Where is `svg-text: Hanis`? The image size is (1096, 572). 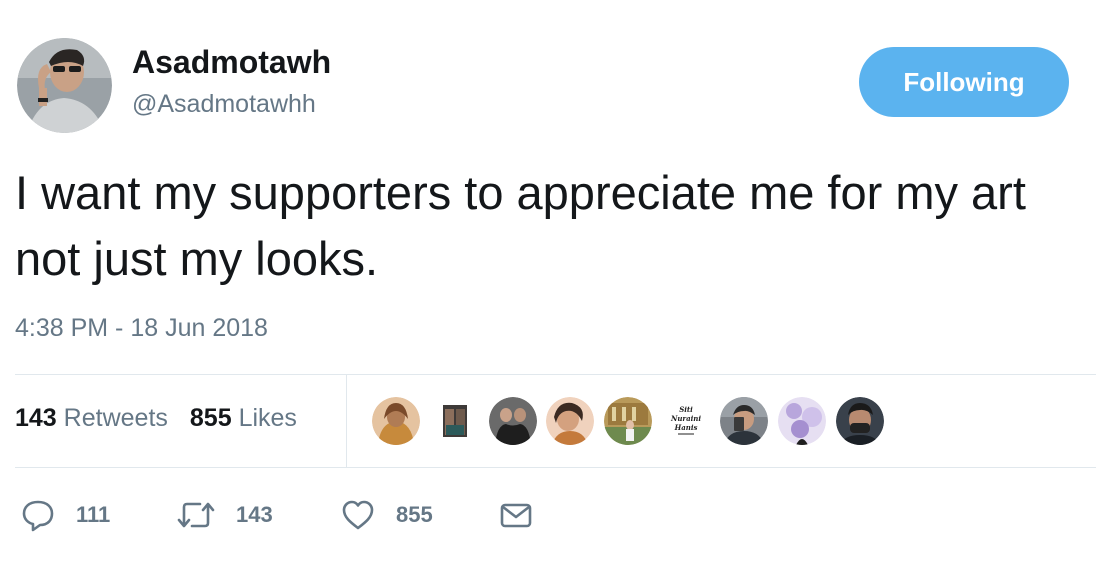
svg-text: Hanis is located at coordinates (686, 427).